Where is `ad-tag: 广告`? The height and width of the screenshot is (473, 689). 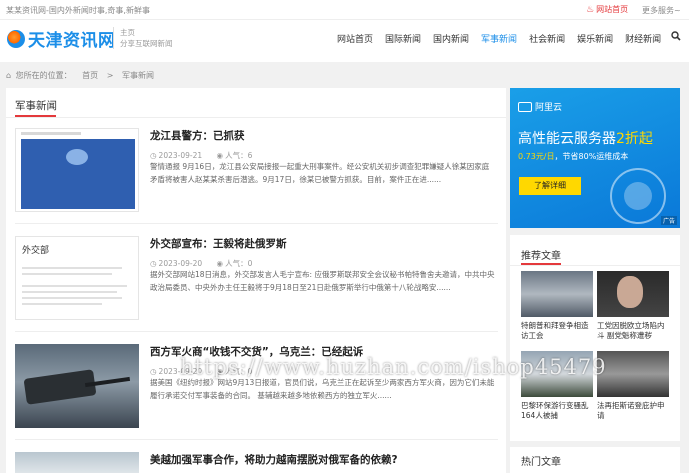
ad-tag: 广告 is located at coordinates (668, 220).